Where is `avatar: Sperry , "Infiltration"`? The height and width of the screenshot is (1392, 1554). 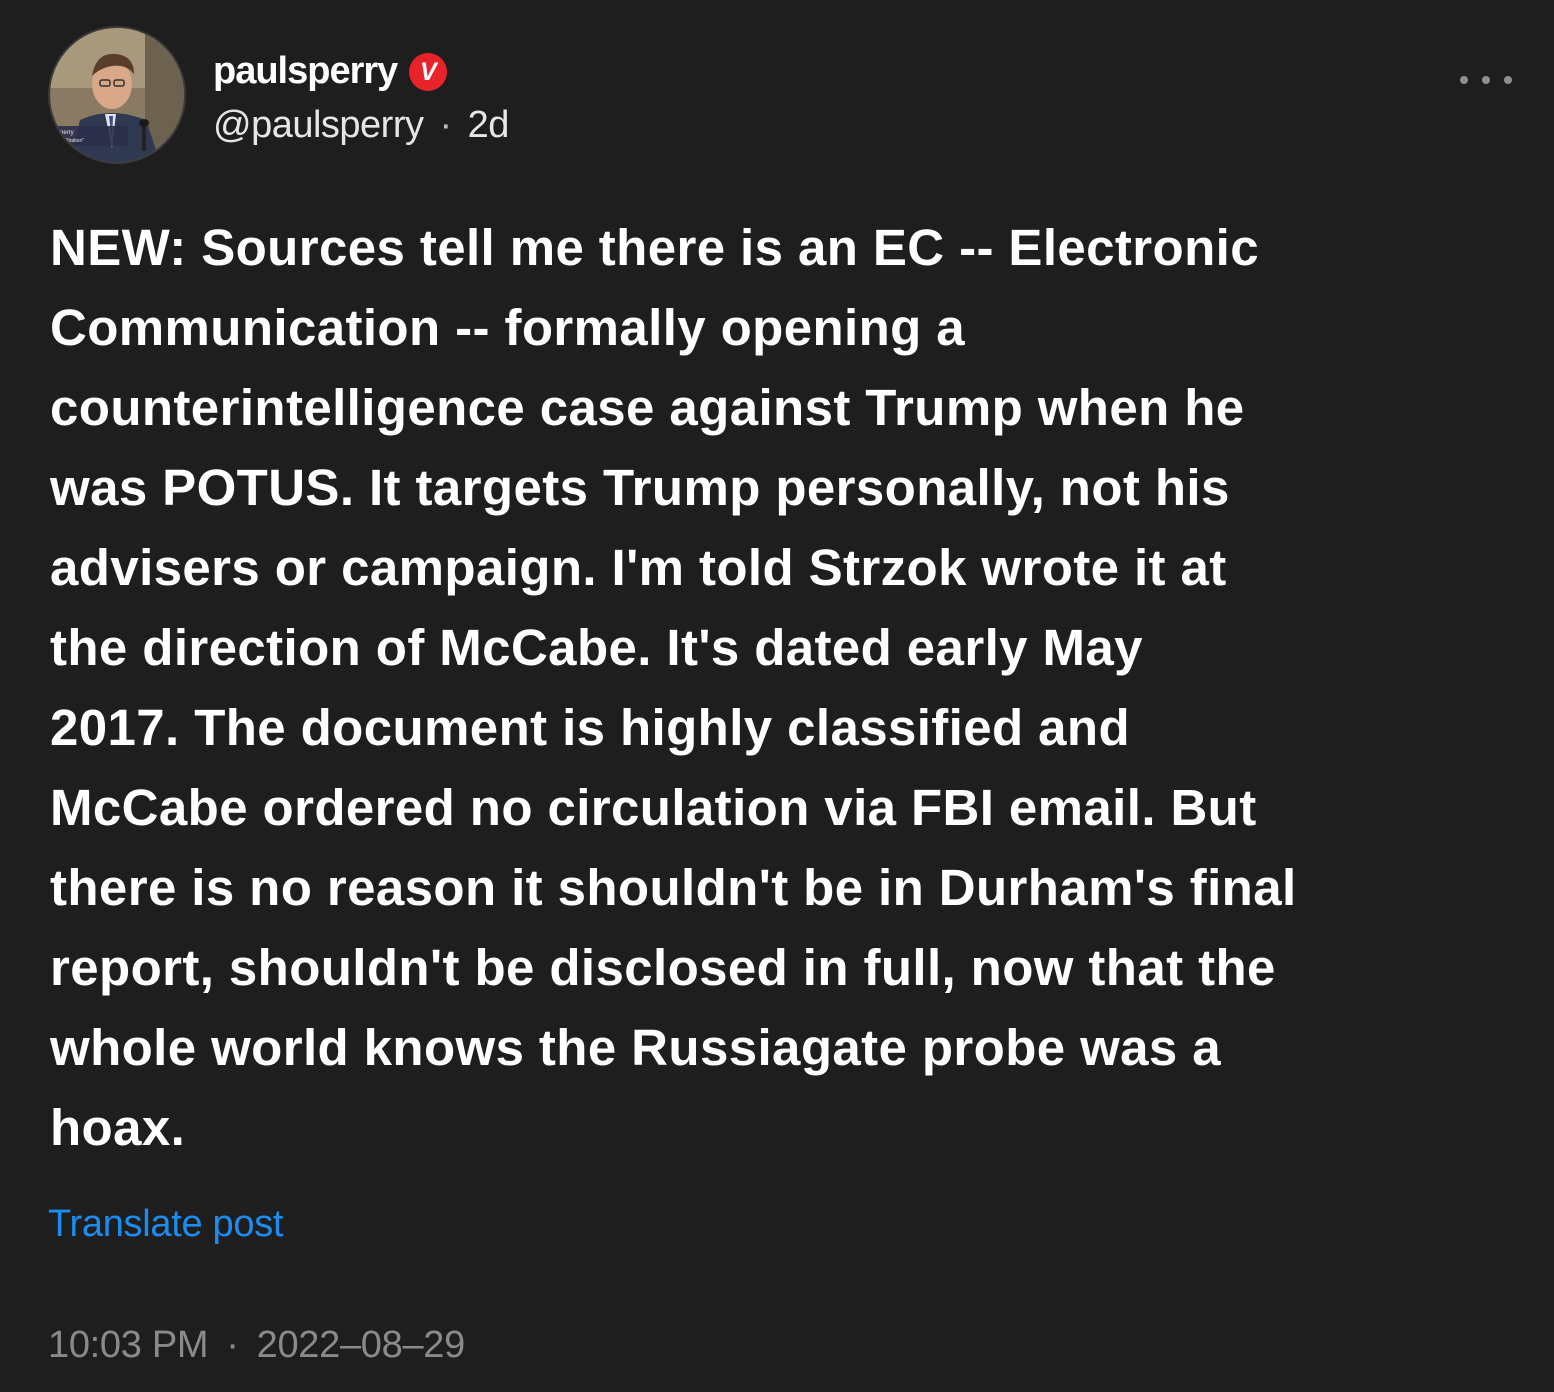 avatar: Sperry , "Infiltration" is located at coordinates (117, 95).